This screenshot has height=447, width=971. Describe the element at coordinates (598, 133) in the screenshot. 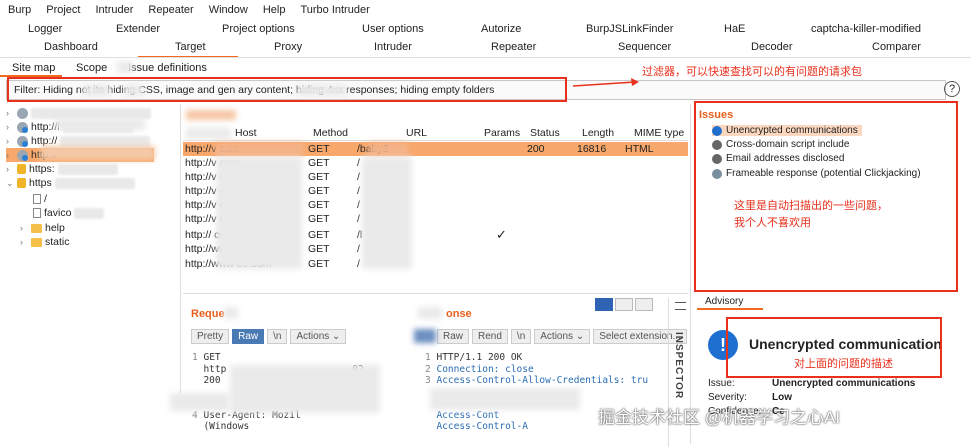

I see `col-length: Length` at that location.